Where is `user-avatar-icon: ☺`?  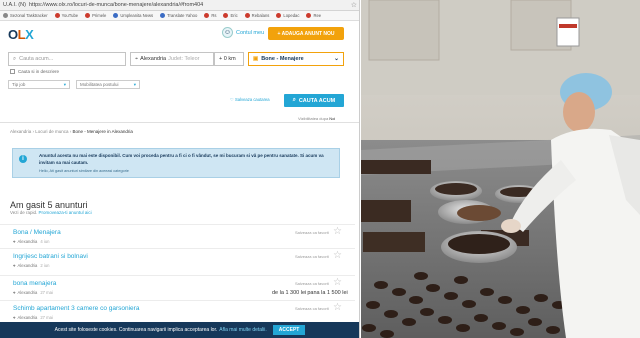
user-avatar-icon: ☺ is located at coordinates (227, 32).